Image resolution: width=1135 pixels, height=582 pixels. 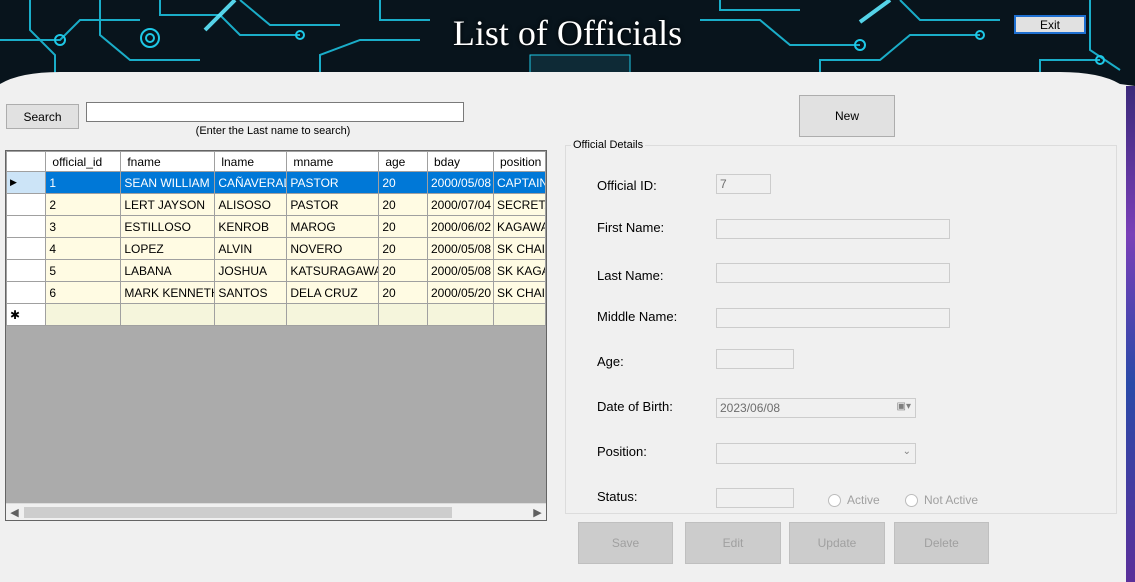 I want to click on last-name-field, so click(x=833, y=273).